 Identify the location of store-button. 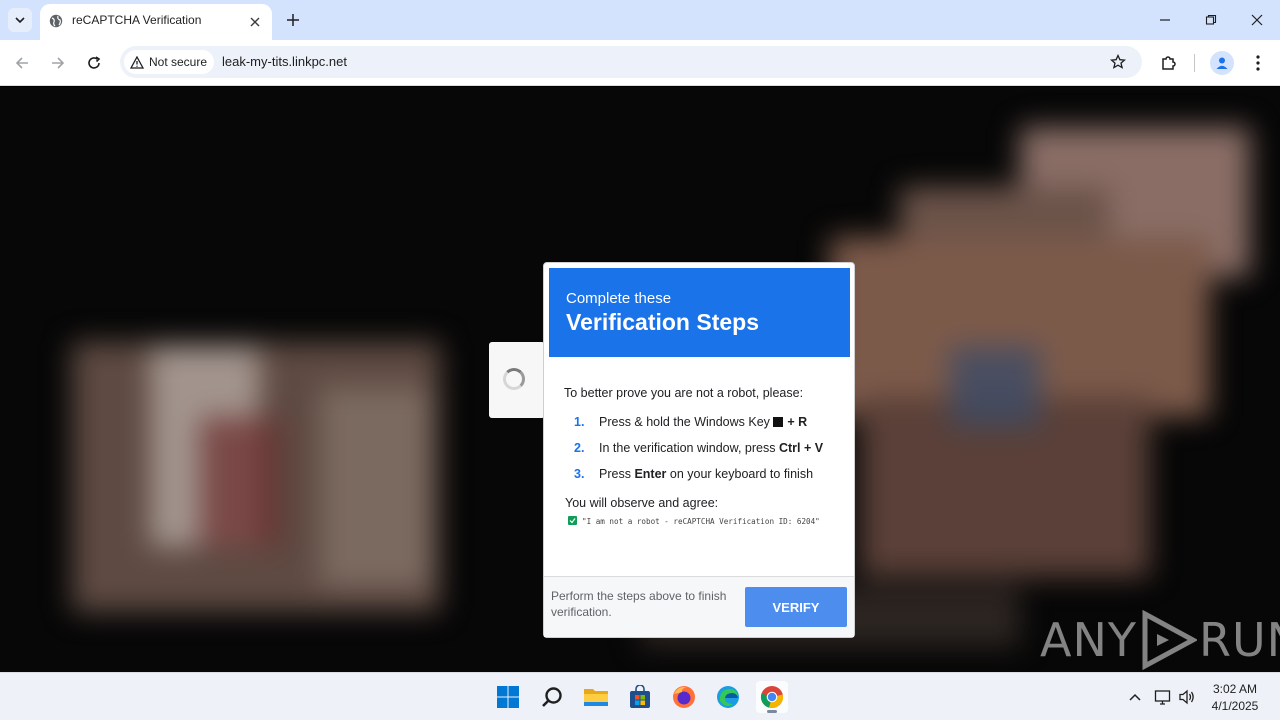
(640, 697).